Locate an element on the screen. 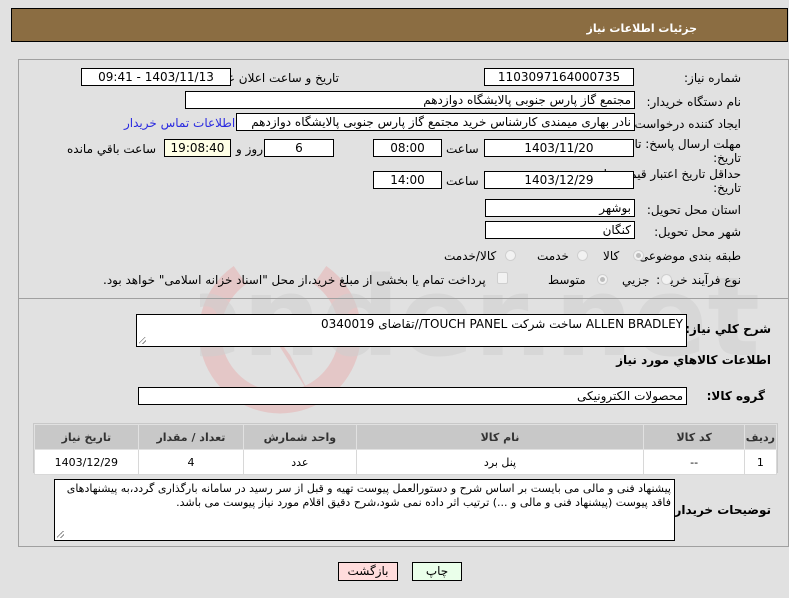 The width and height of the screenshot is (789, 598). process-option-minor: جزیي is located at coordinates (636, 280).